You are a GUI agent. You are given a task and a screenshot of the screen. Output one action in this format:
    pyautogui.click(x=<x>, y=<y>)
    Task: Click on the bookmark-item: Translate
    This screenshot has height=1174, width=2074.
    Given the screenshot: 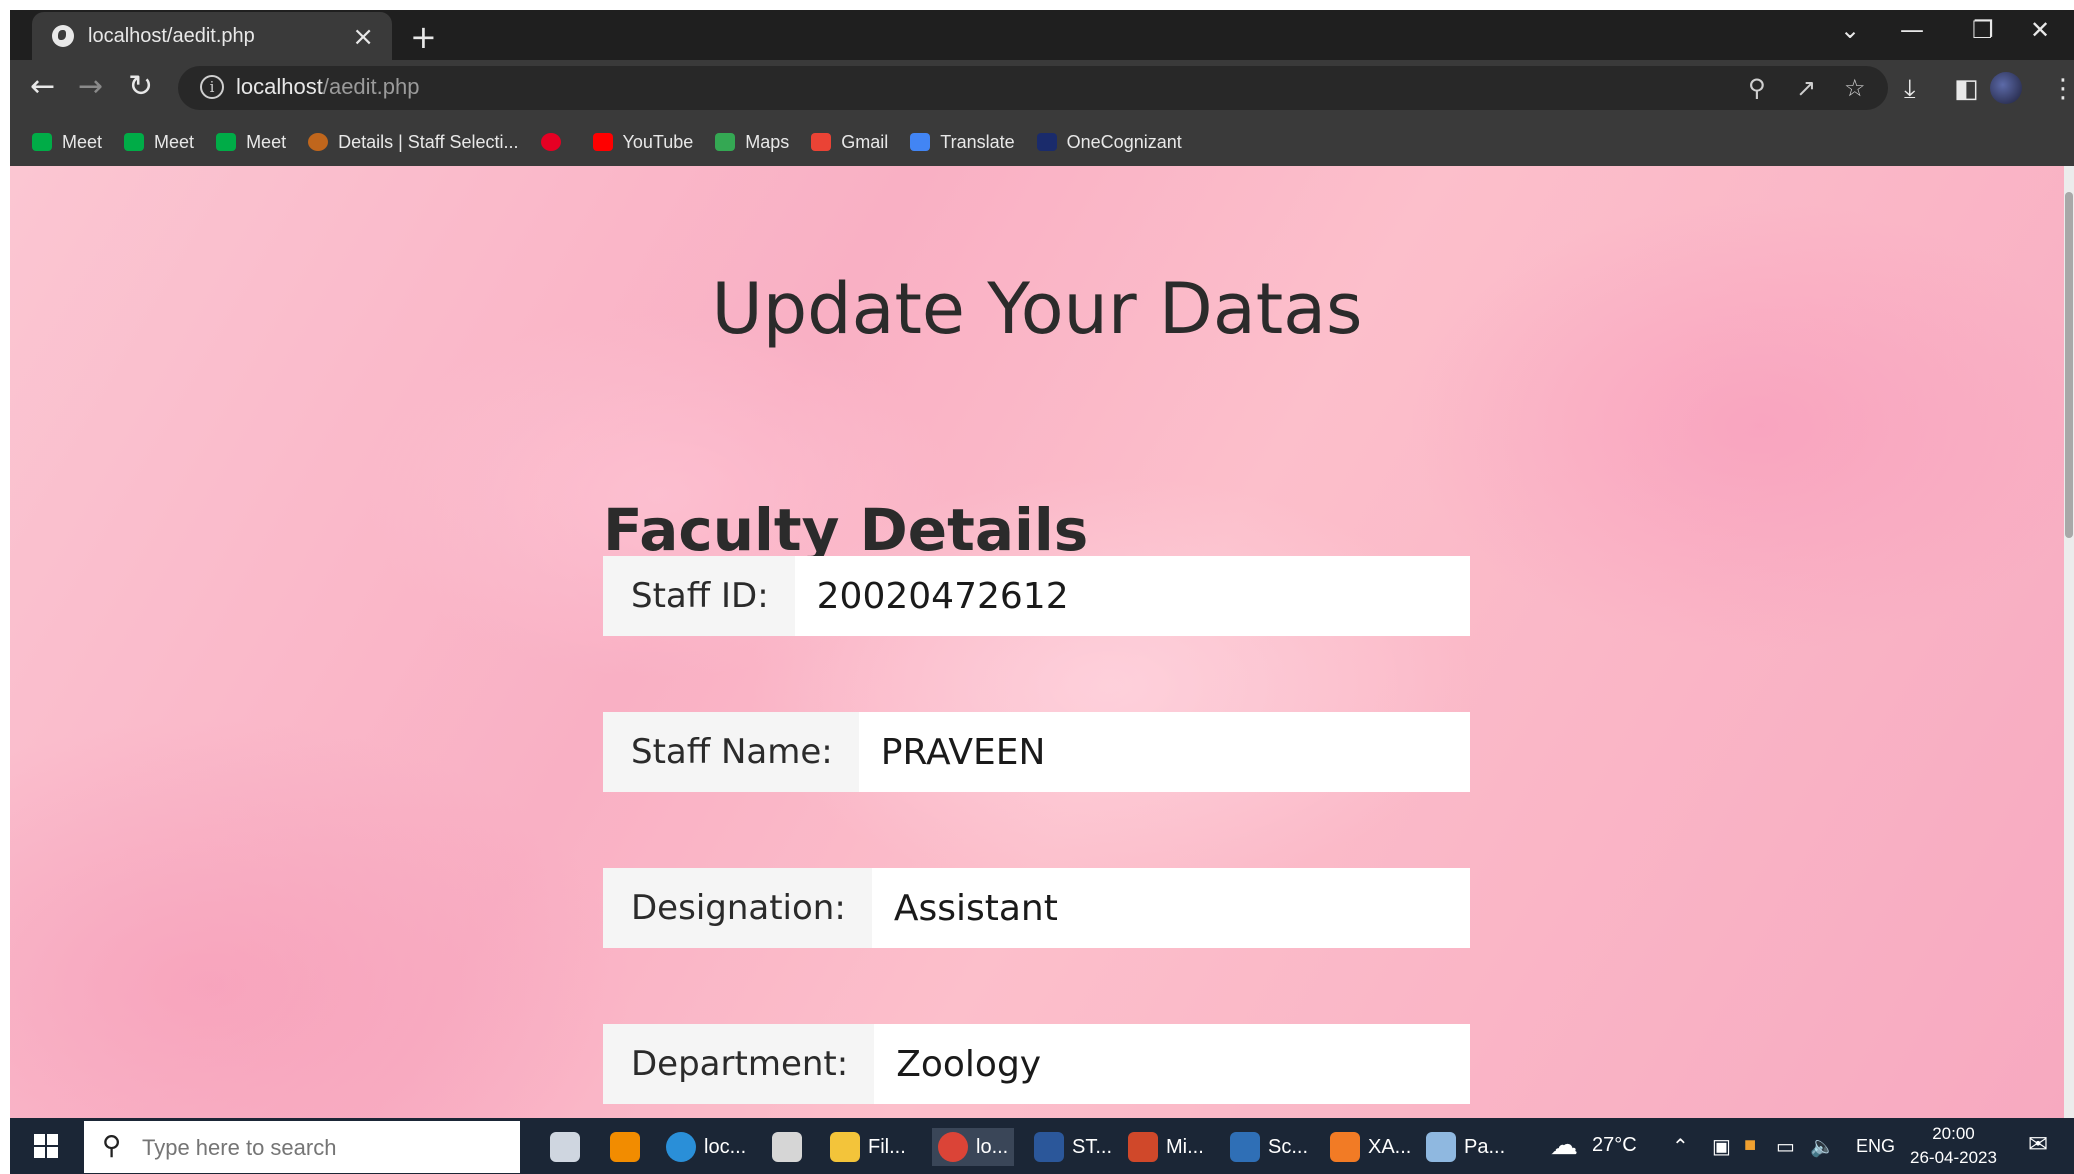 What is the action you would take?
    pyautogui.click(x=962, y=142)
    